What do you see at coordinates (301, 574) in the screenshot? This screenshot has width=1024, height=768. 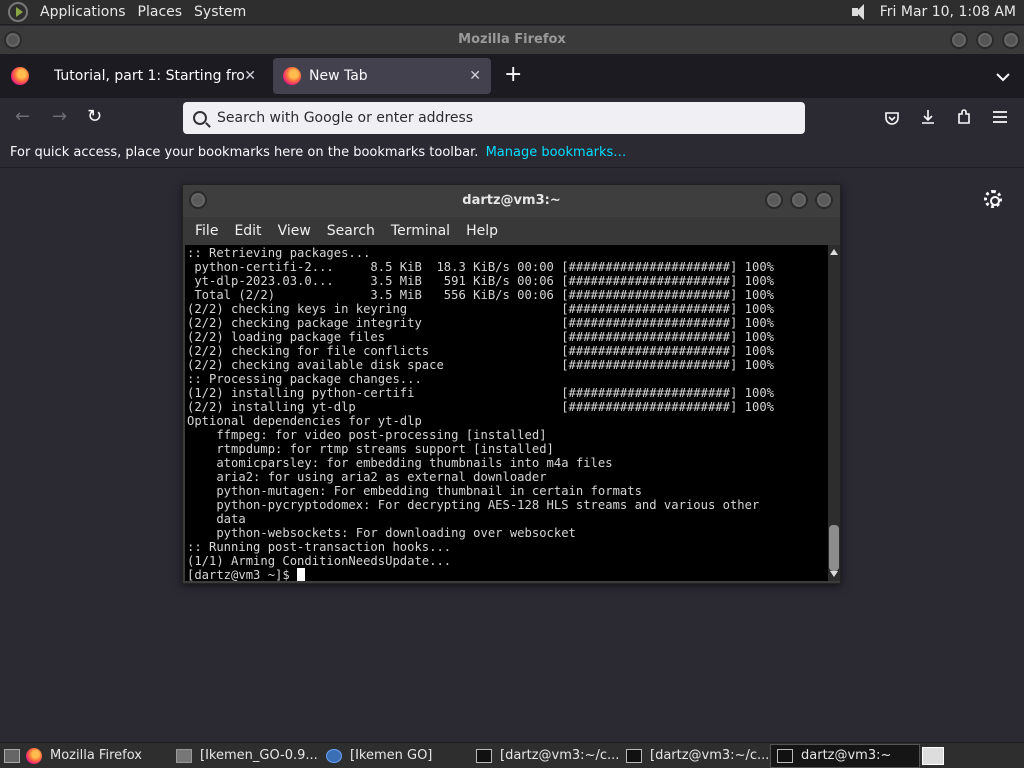 I see `text-cursor` at bounding box center [301, 574].